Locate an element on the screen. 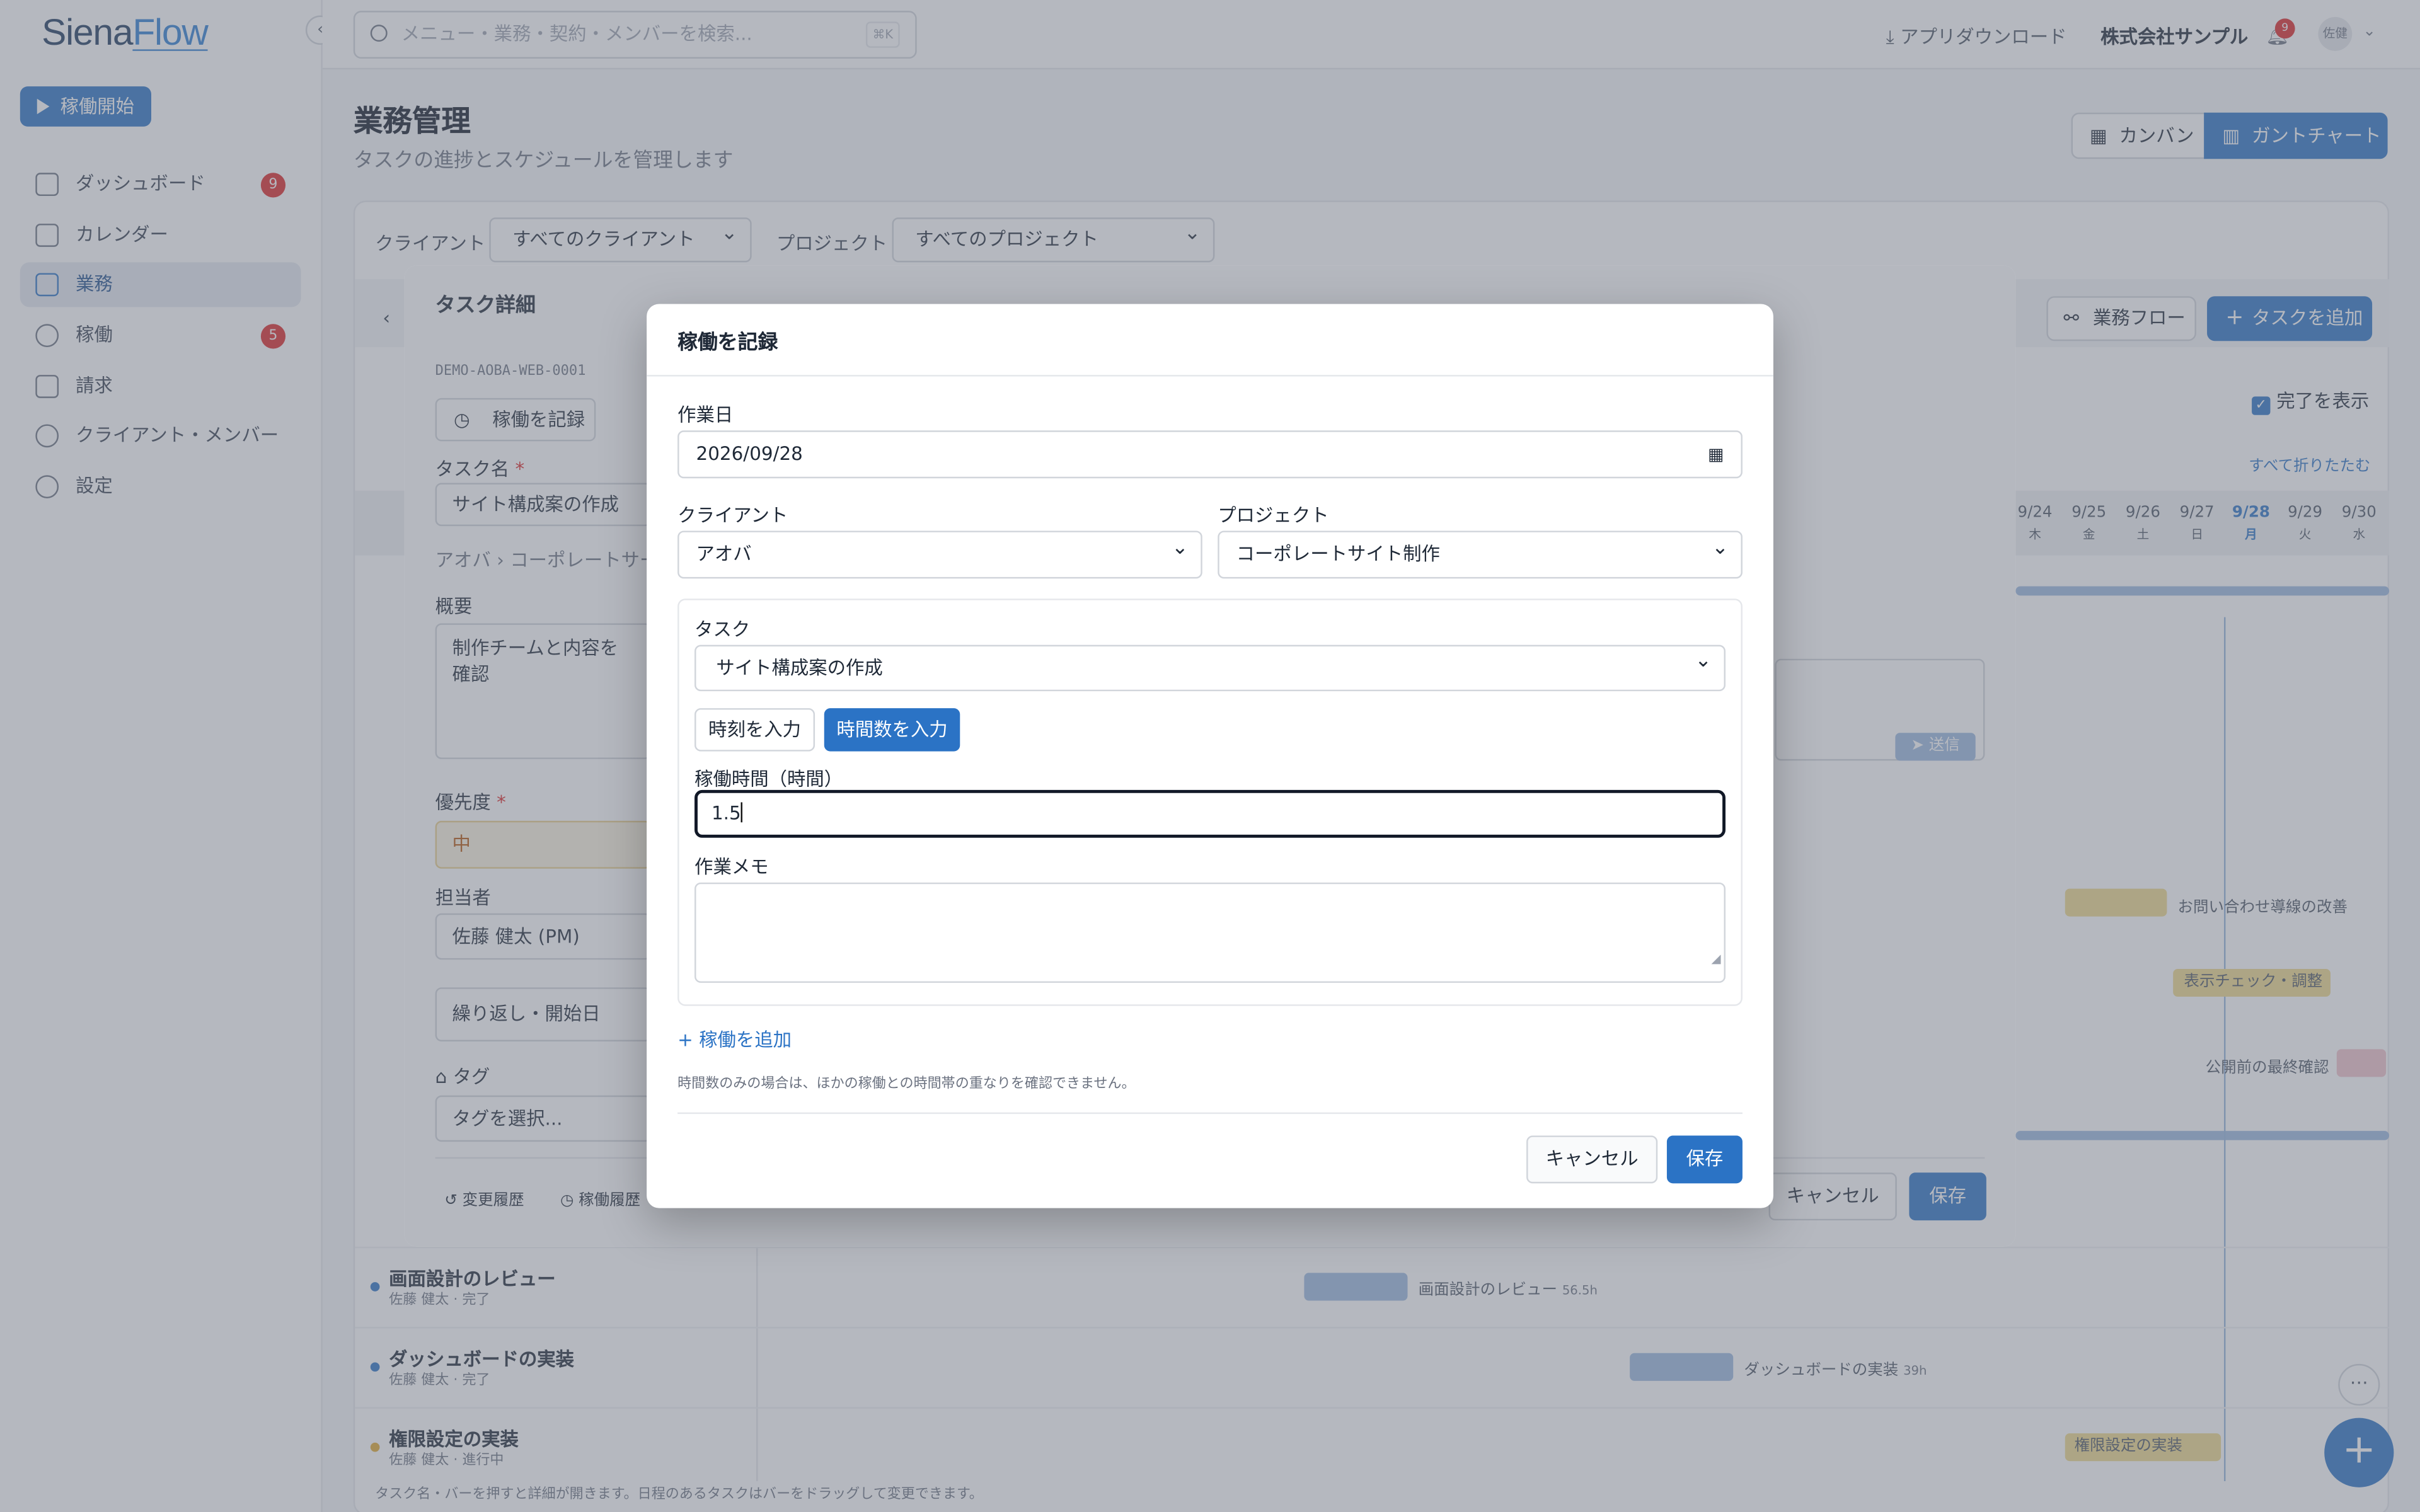 This screenshot has width=2420, height=1512. hours-value: 1.5 is located at coordinates (726, 813).